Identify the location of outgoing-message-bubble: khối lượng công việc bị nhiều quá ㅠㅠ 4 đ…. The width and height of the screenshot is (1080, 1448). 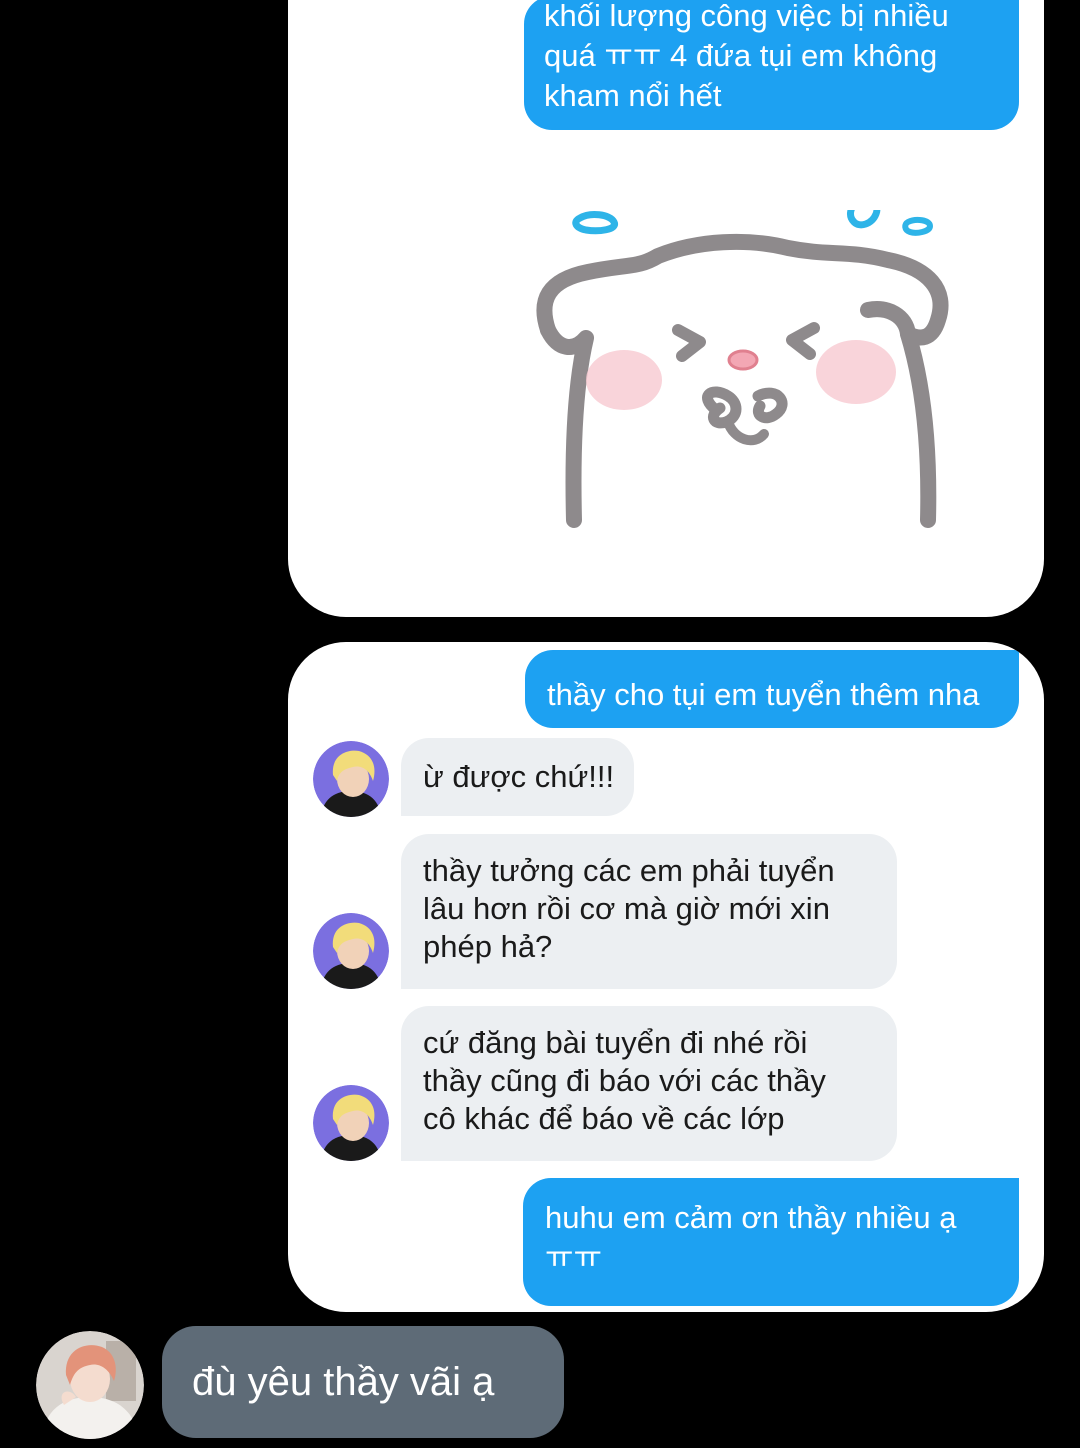
(771, 65).